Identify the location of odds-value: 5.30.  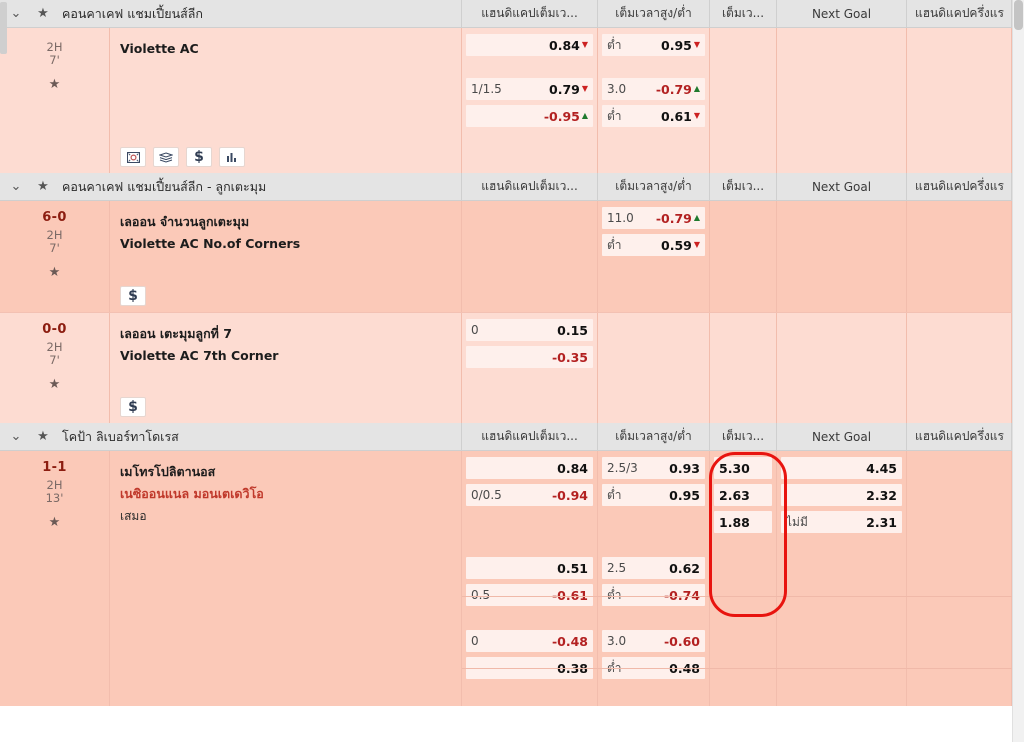
(734, 468).